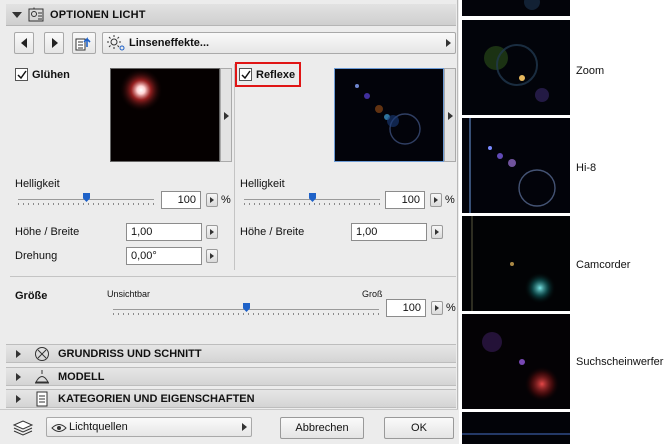 Image resolution: width=669 pixels, height=444 pixels. Describe the element at coordinates (98, 427) in the screenshot. I see `layer-popup-label: Lichtquellen` at that location.